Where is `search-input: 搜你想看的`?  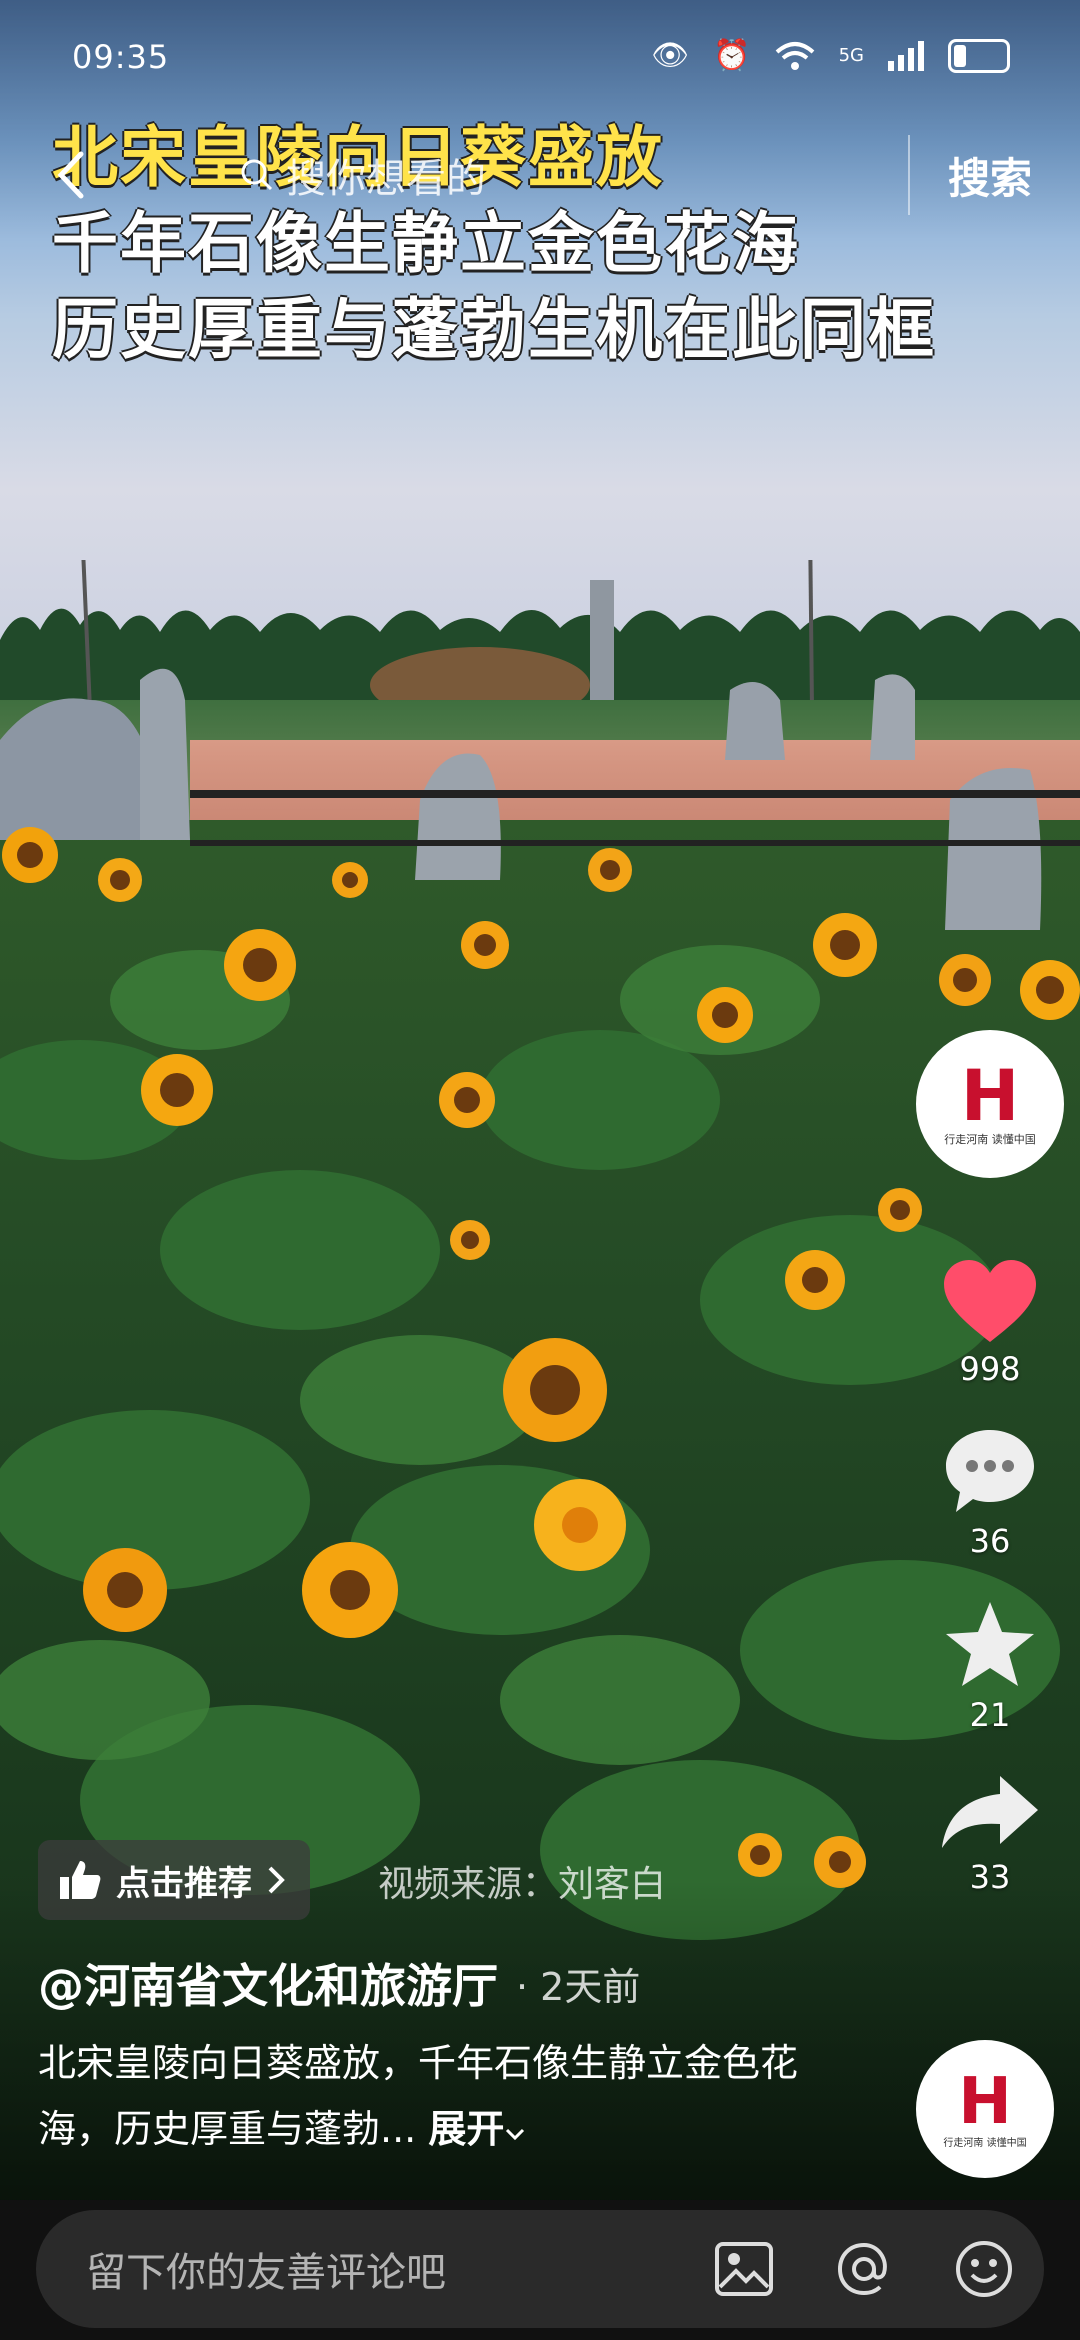
search-input: 搜你想看的 is located at coordinates (504, 175).